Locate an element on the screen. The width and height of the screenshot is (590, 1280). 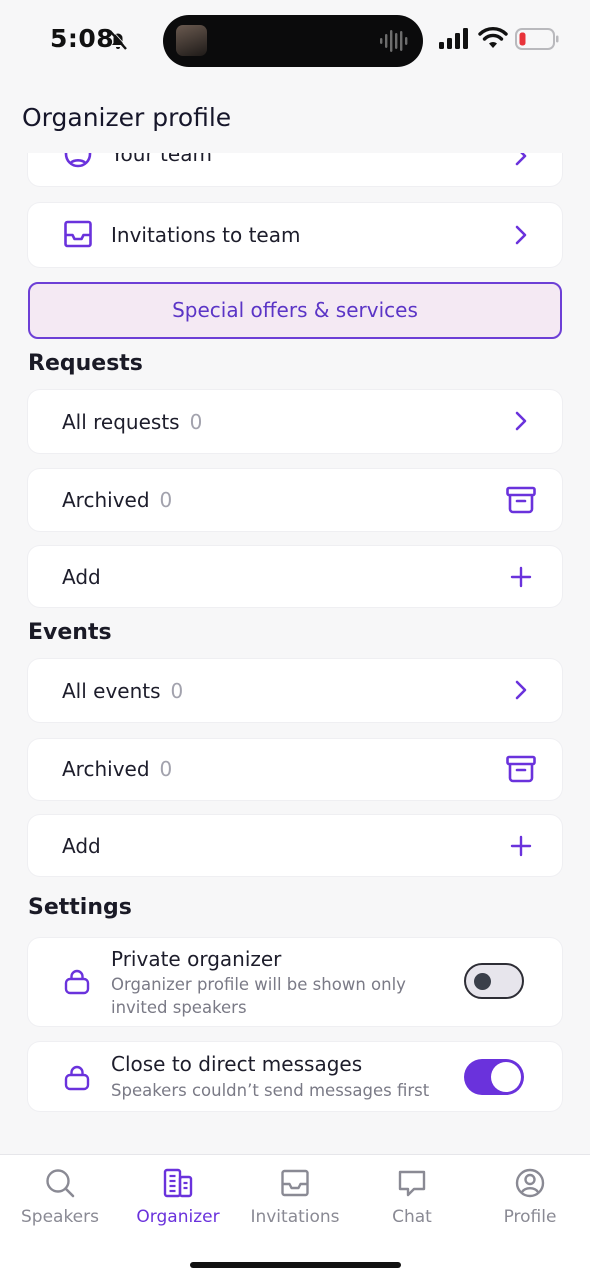
add-event-row: Add is located at coordinates (295, 845).